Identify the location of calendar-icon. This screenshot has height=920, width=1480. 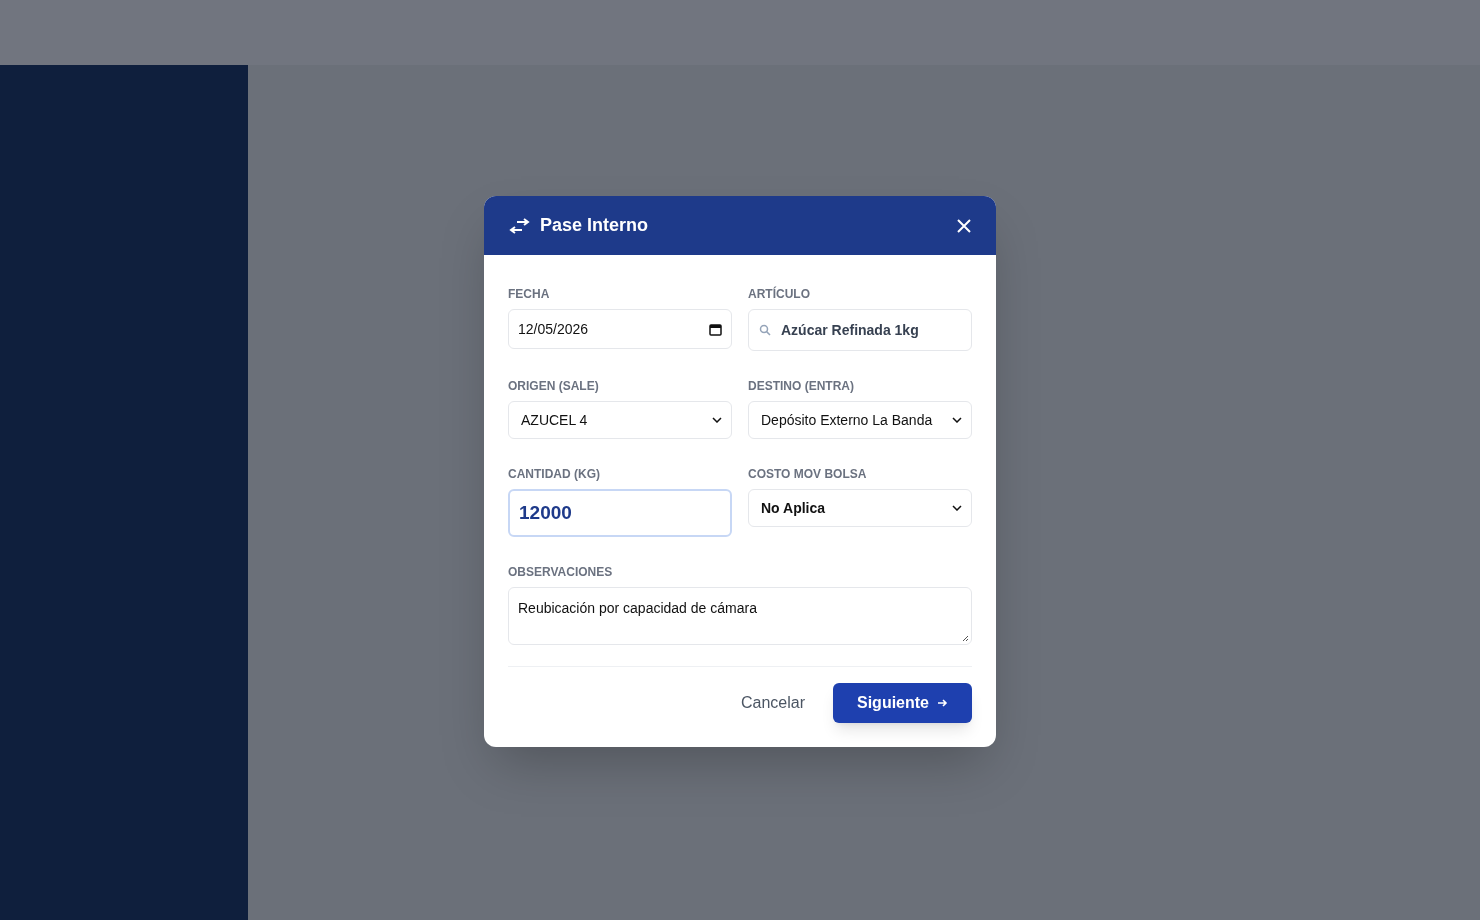
(715, 329).